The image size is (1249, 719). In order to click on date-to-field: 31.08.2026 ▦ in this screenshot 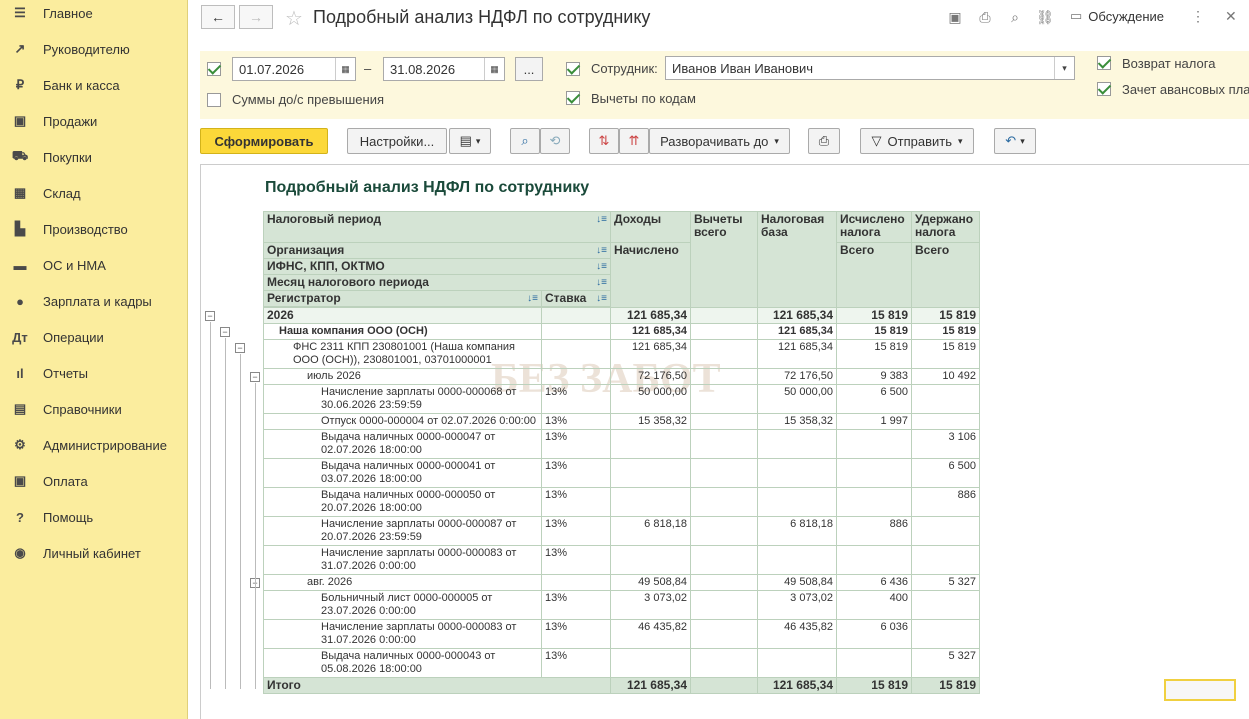, I will do `click(444, 69)`.